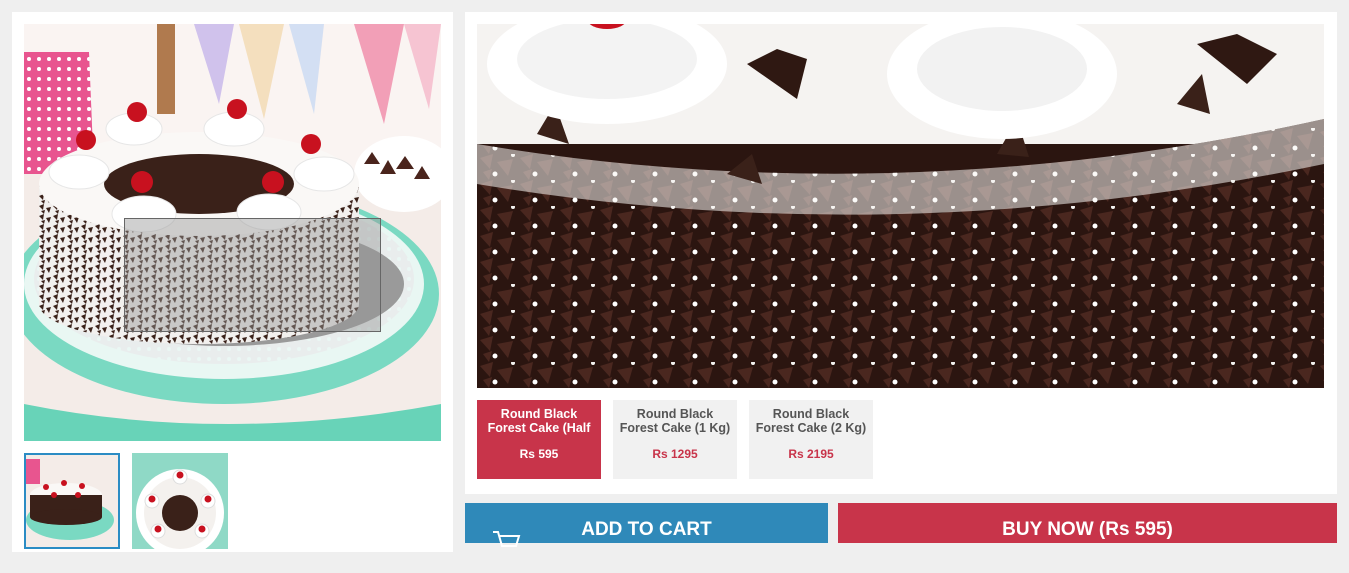  I want to click on variant-price: Rs 1295, so click(675, 454).